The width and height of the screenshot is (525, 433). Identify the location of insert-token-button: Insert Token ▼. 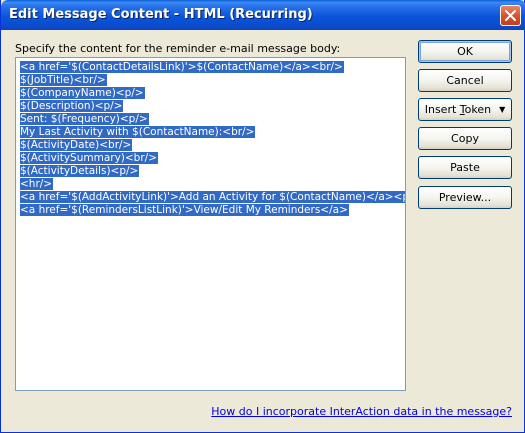
(465, 109).